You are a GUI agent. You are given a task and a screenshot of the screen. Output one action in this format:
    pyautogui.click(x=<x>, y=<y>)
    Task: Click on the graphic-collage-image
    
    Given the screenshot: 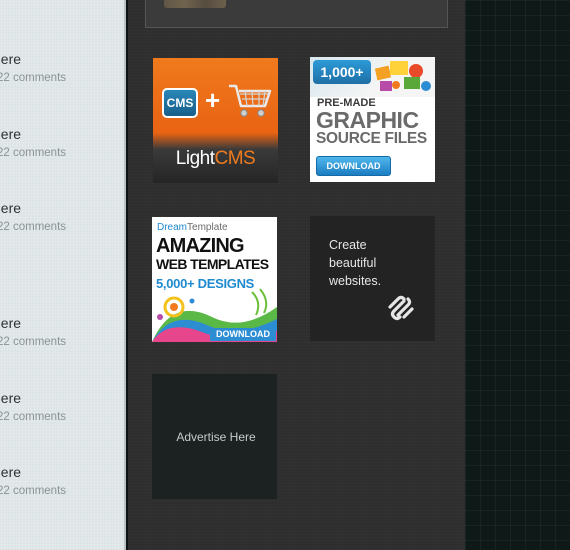 What is the action you would take?
    pyautogui.click(x=402, y=76)
    